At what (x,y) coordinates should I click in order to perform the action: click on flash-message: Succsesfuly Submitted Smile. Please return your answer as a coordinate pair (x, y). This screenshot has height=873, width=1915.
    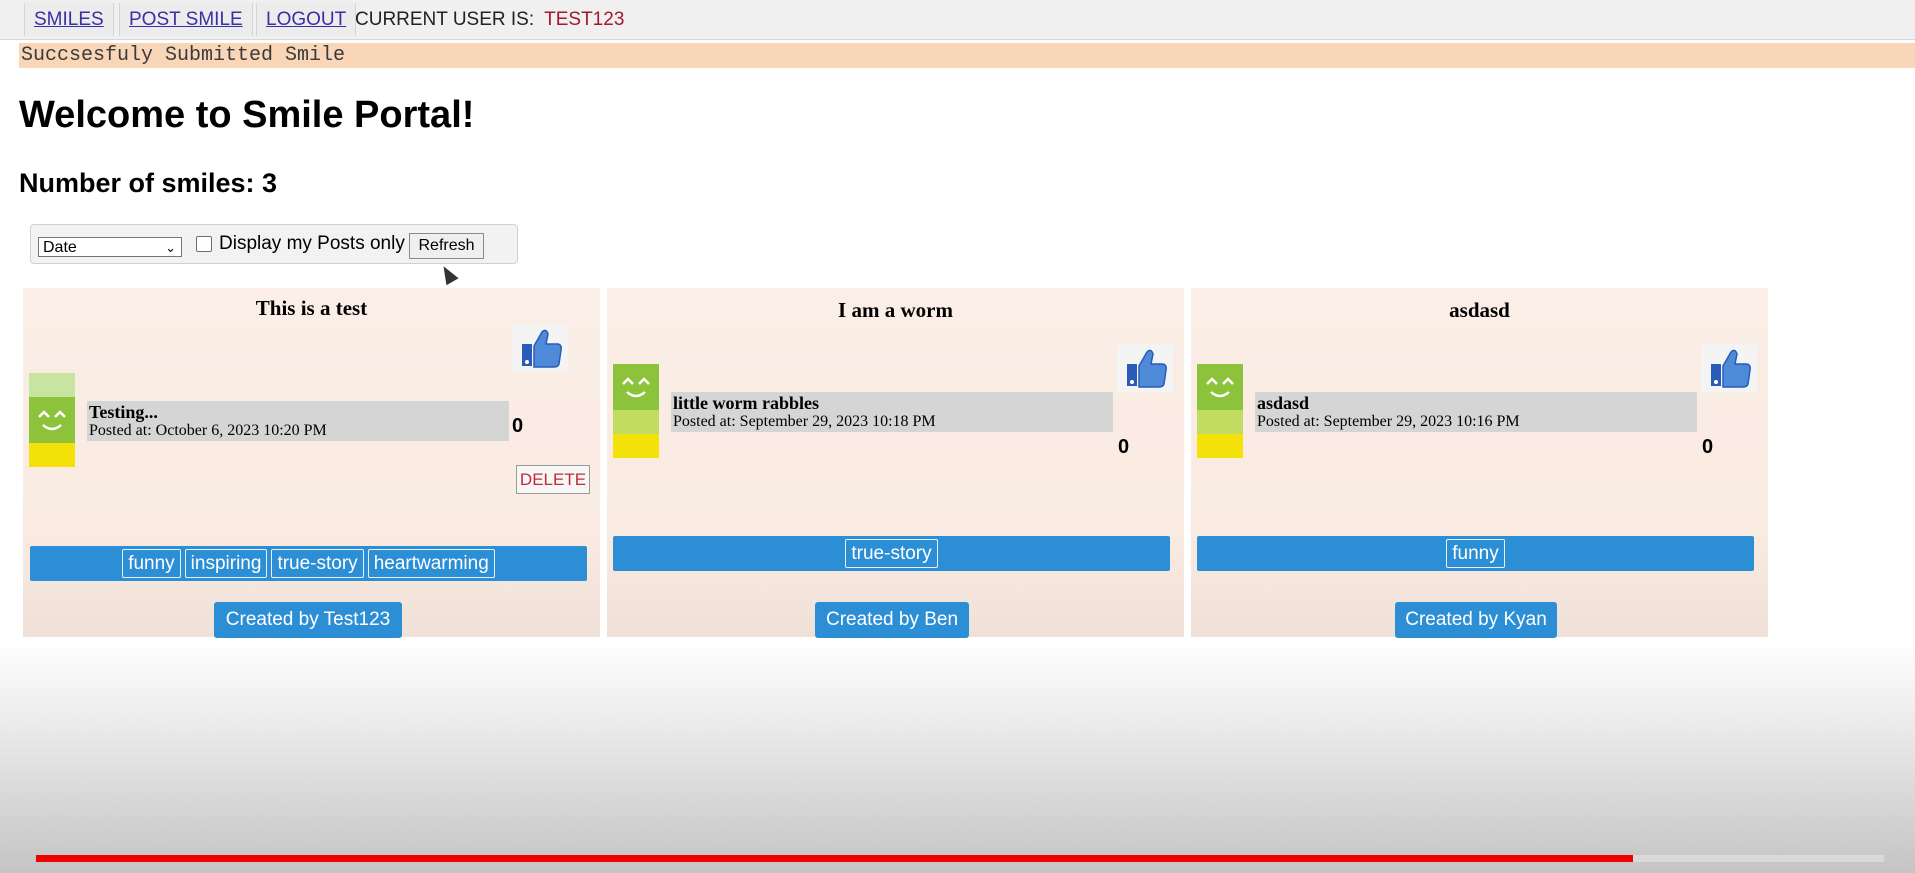
    Looking at the image, I should click on (967, 55).